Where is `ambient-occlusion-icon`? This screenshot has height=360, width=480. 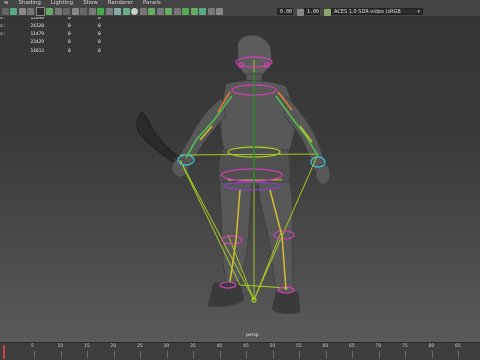 ambient-occlusion-icon is located at coordinates (151, 11).